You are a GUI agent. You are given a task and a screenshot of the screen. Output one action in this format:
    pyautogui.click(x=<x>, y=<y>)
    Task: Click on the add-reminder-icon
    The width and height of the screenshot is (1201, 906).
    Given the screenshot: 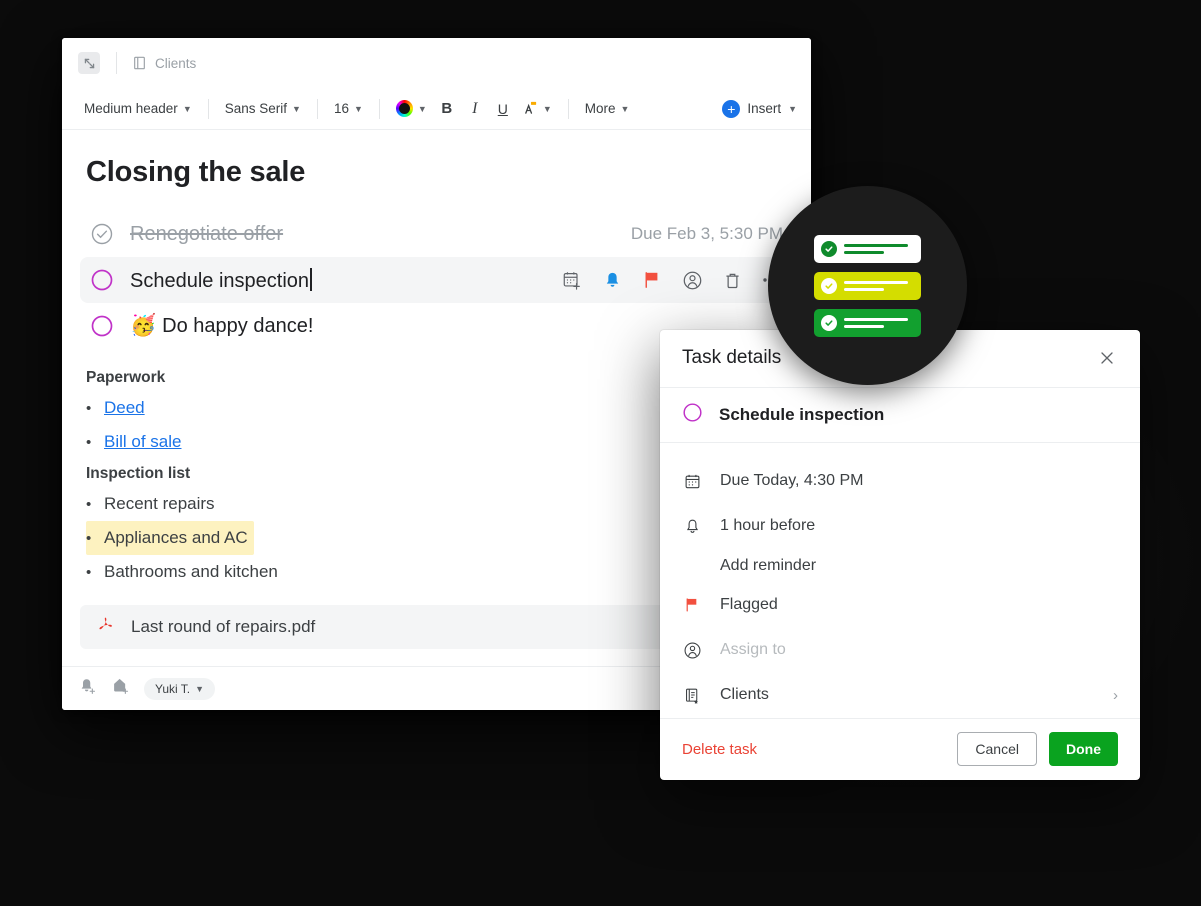 What is the action you would take?
    pyautogui.click(x=87, y=689)
    